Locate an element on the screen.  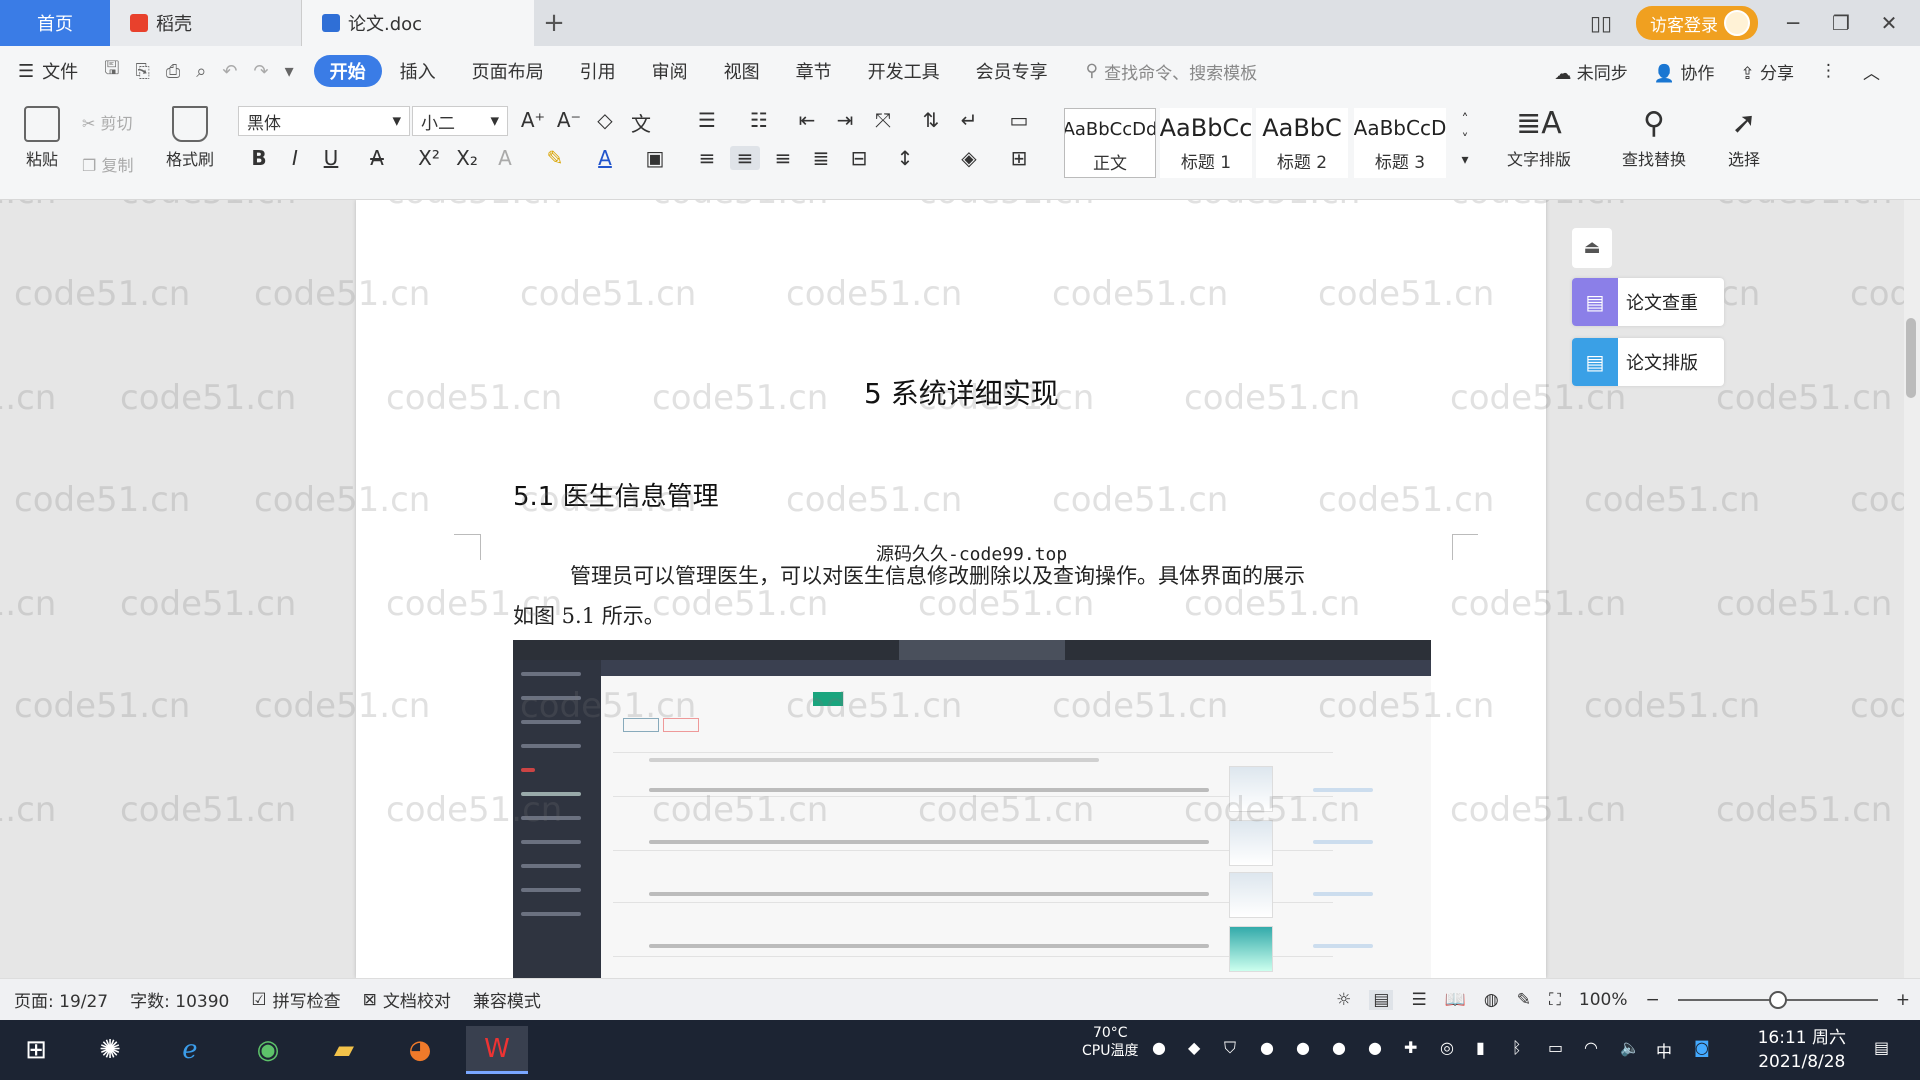
format-painter-button: 格式刷 is located at coordinates (190, 138).